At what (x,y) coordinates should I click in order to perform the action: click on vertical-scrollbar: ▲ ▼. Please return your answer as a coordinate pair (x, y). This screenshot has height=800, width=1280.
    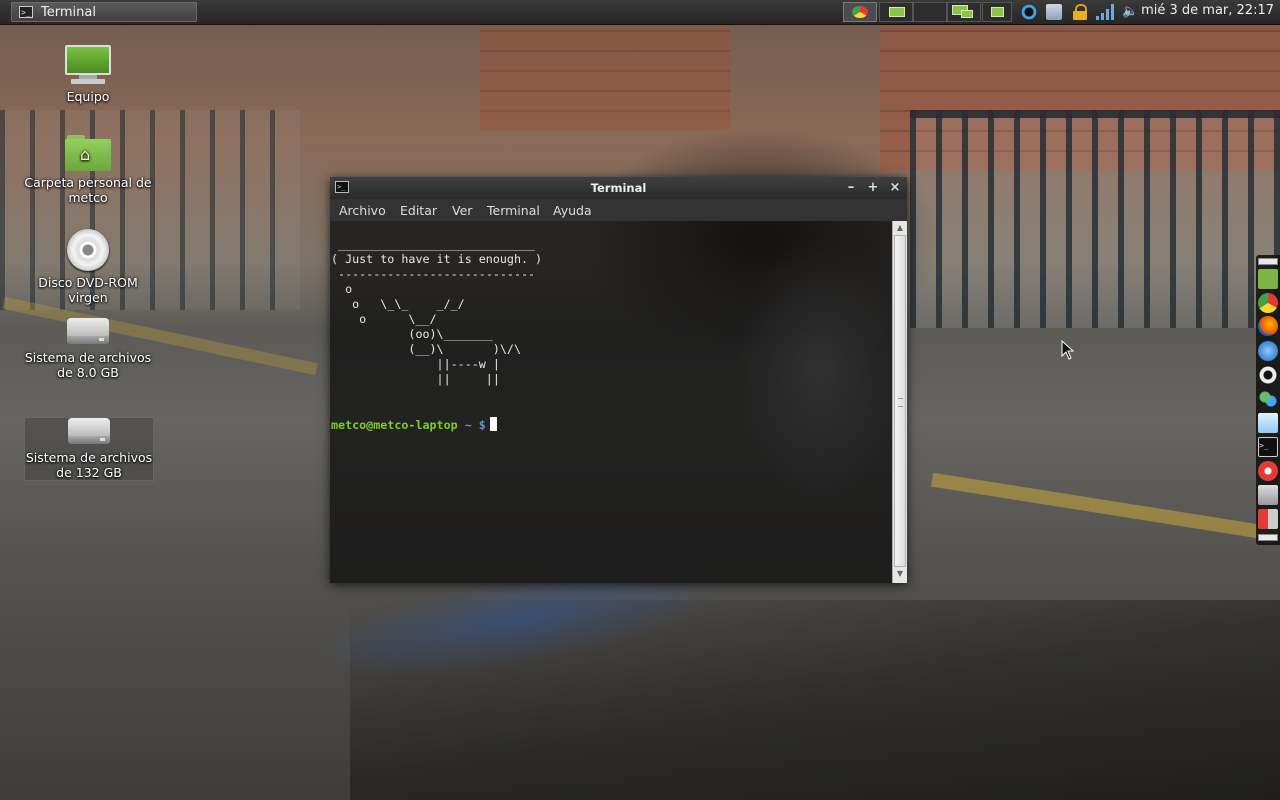
    Looking at the image, I should click on (899, 402).